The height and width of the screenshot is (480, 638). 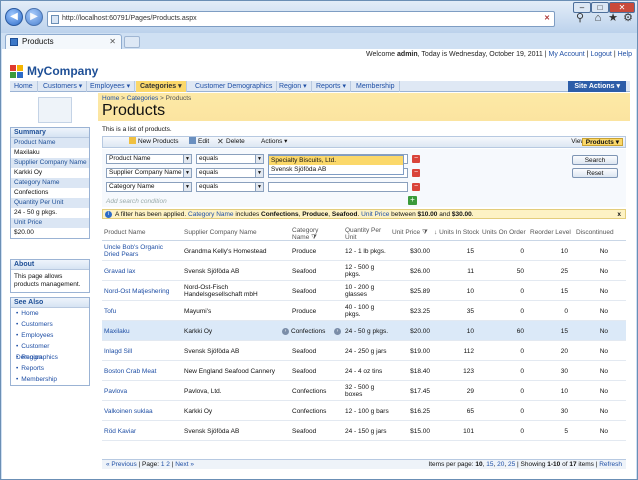 What do you see at coordinates (628, 18) in the screenshot?
I see `settings-gear-icon: ⚙` at bounding box center [628, 18].